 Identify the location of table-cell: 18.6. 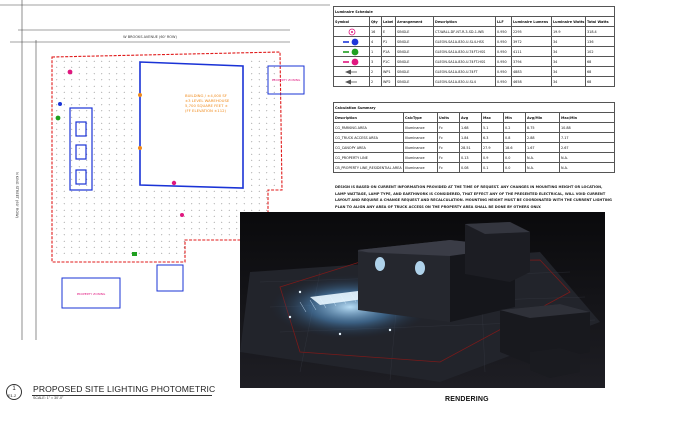
(514, 147).